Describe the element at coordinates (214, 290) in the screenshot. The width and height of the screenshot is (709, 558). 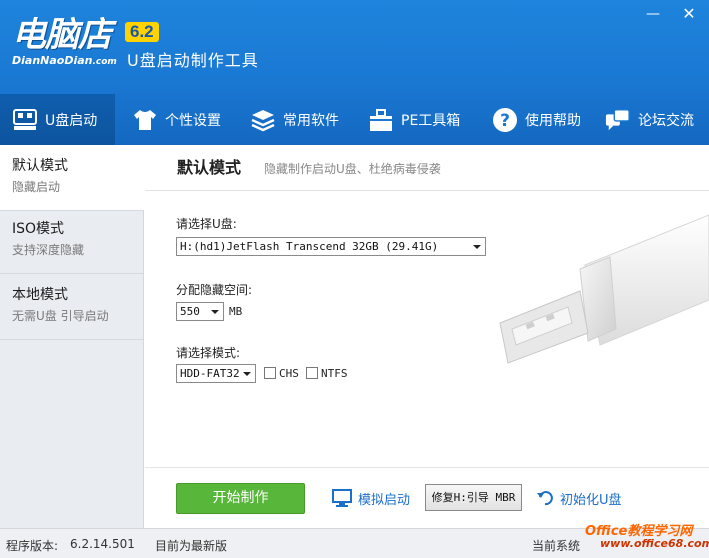
I see `hidden-space-label: 分配隐藏空间:` at that location.